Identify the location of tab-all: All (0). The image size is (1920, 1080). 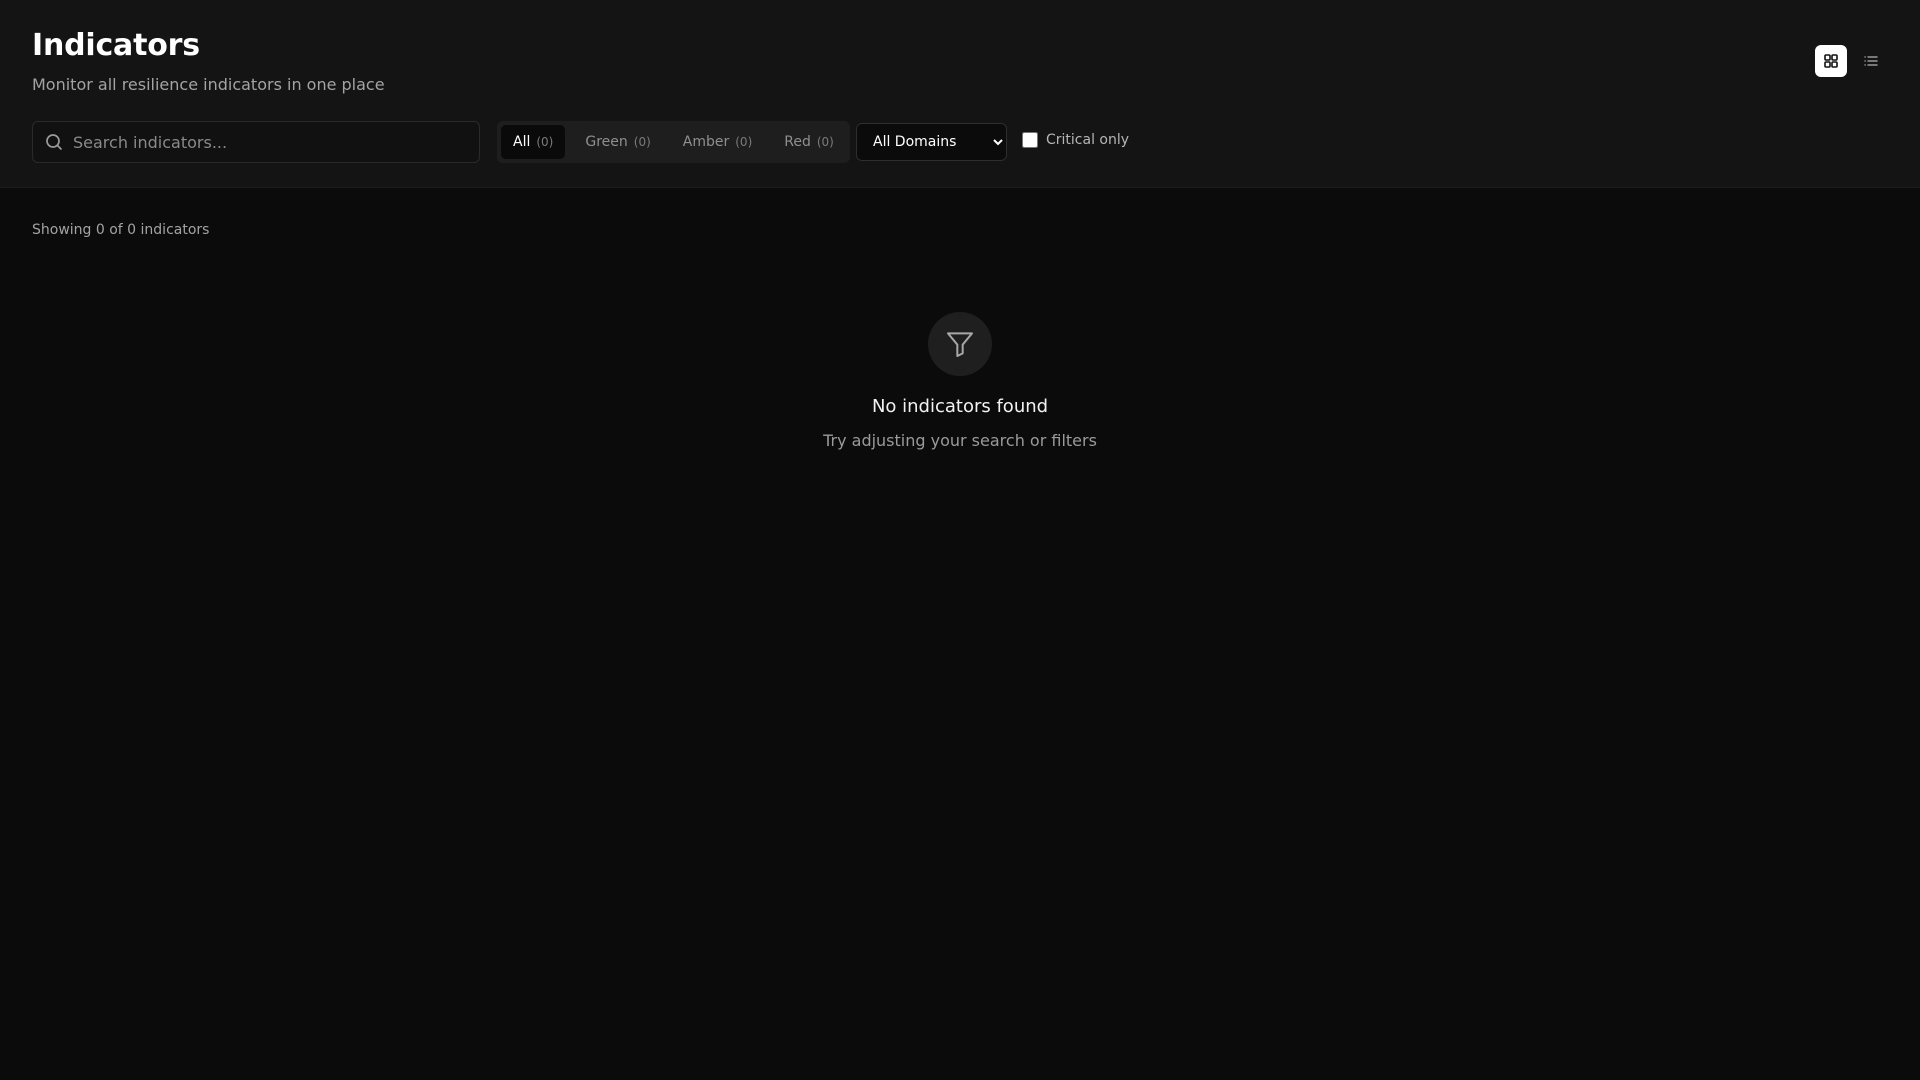
(533, 142).